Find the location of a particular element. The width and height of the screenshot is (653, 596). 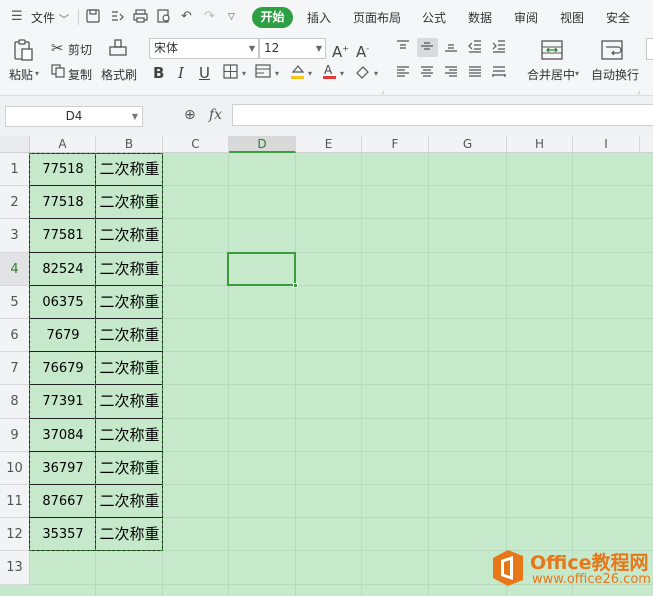

justify-icon is located at coordinates (475, 74).